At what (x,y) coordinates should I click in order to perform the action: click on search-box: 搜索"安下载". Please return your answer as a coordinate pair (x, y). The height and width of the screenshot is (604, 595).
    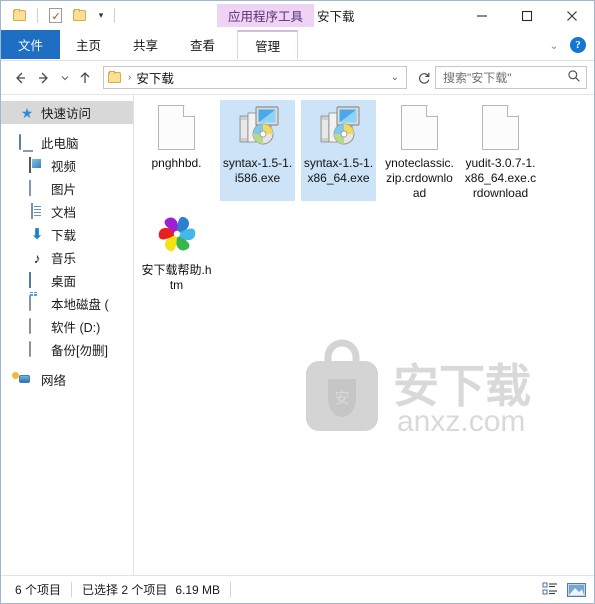
    Looking at the image, I should click on (511, 77).